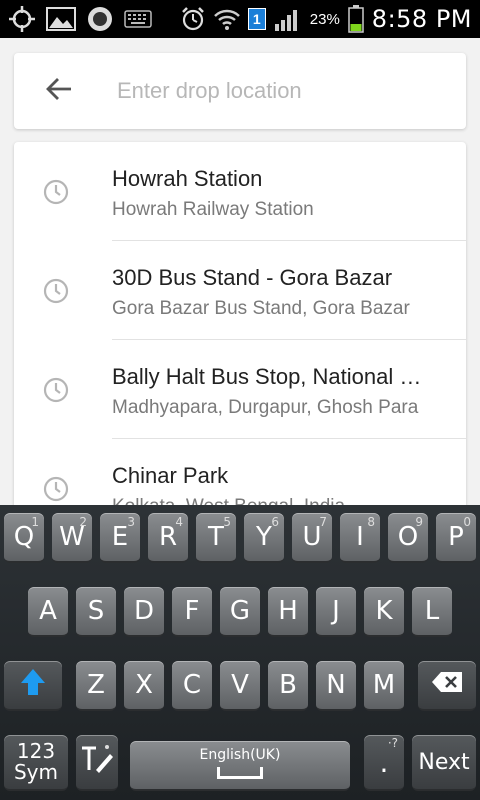 Image resolution: width=480 pixels, height=800 pixels. I want to click on next-key: Next, so click(444, 763).